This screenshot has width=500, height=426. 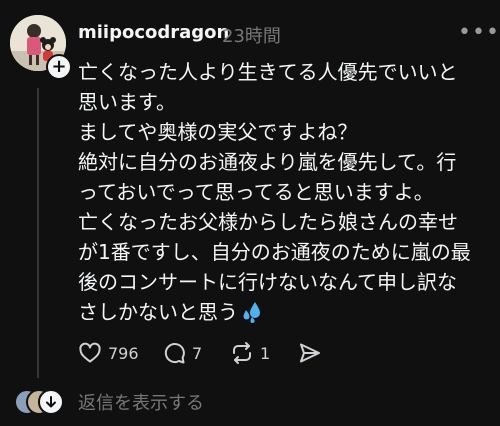 I want to click on repost-count: 1, so click(x=265, y=353).